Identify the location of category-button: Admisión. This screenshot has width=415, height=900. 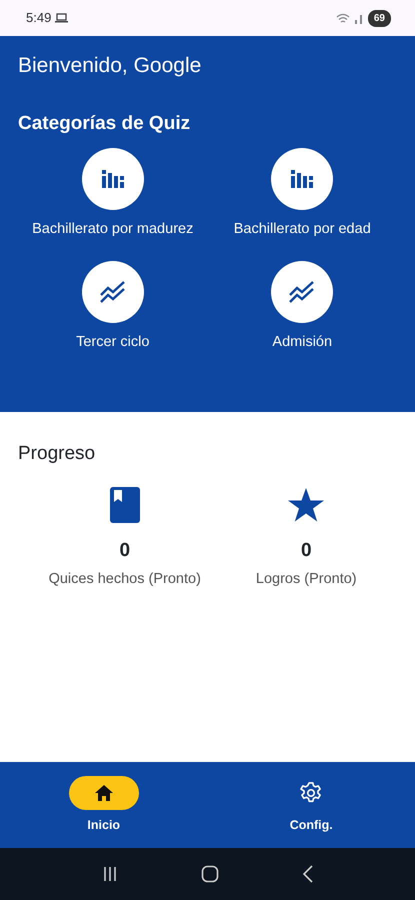
(302, 307).